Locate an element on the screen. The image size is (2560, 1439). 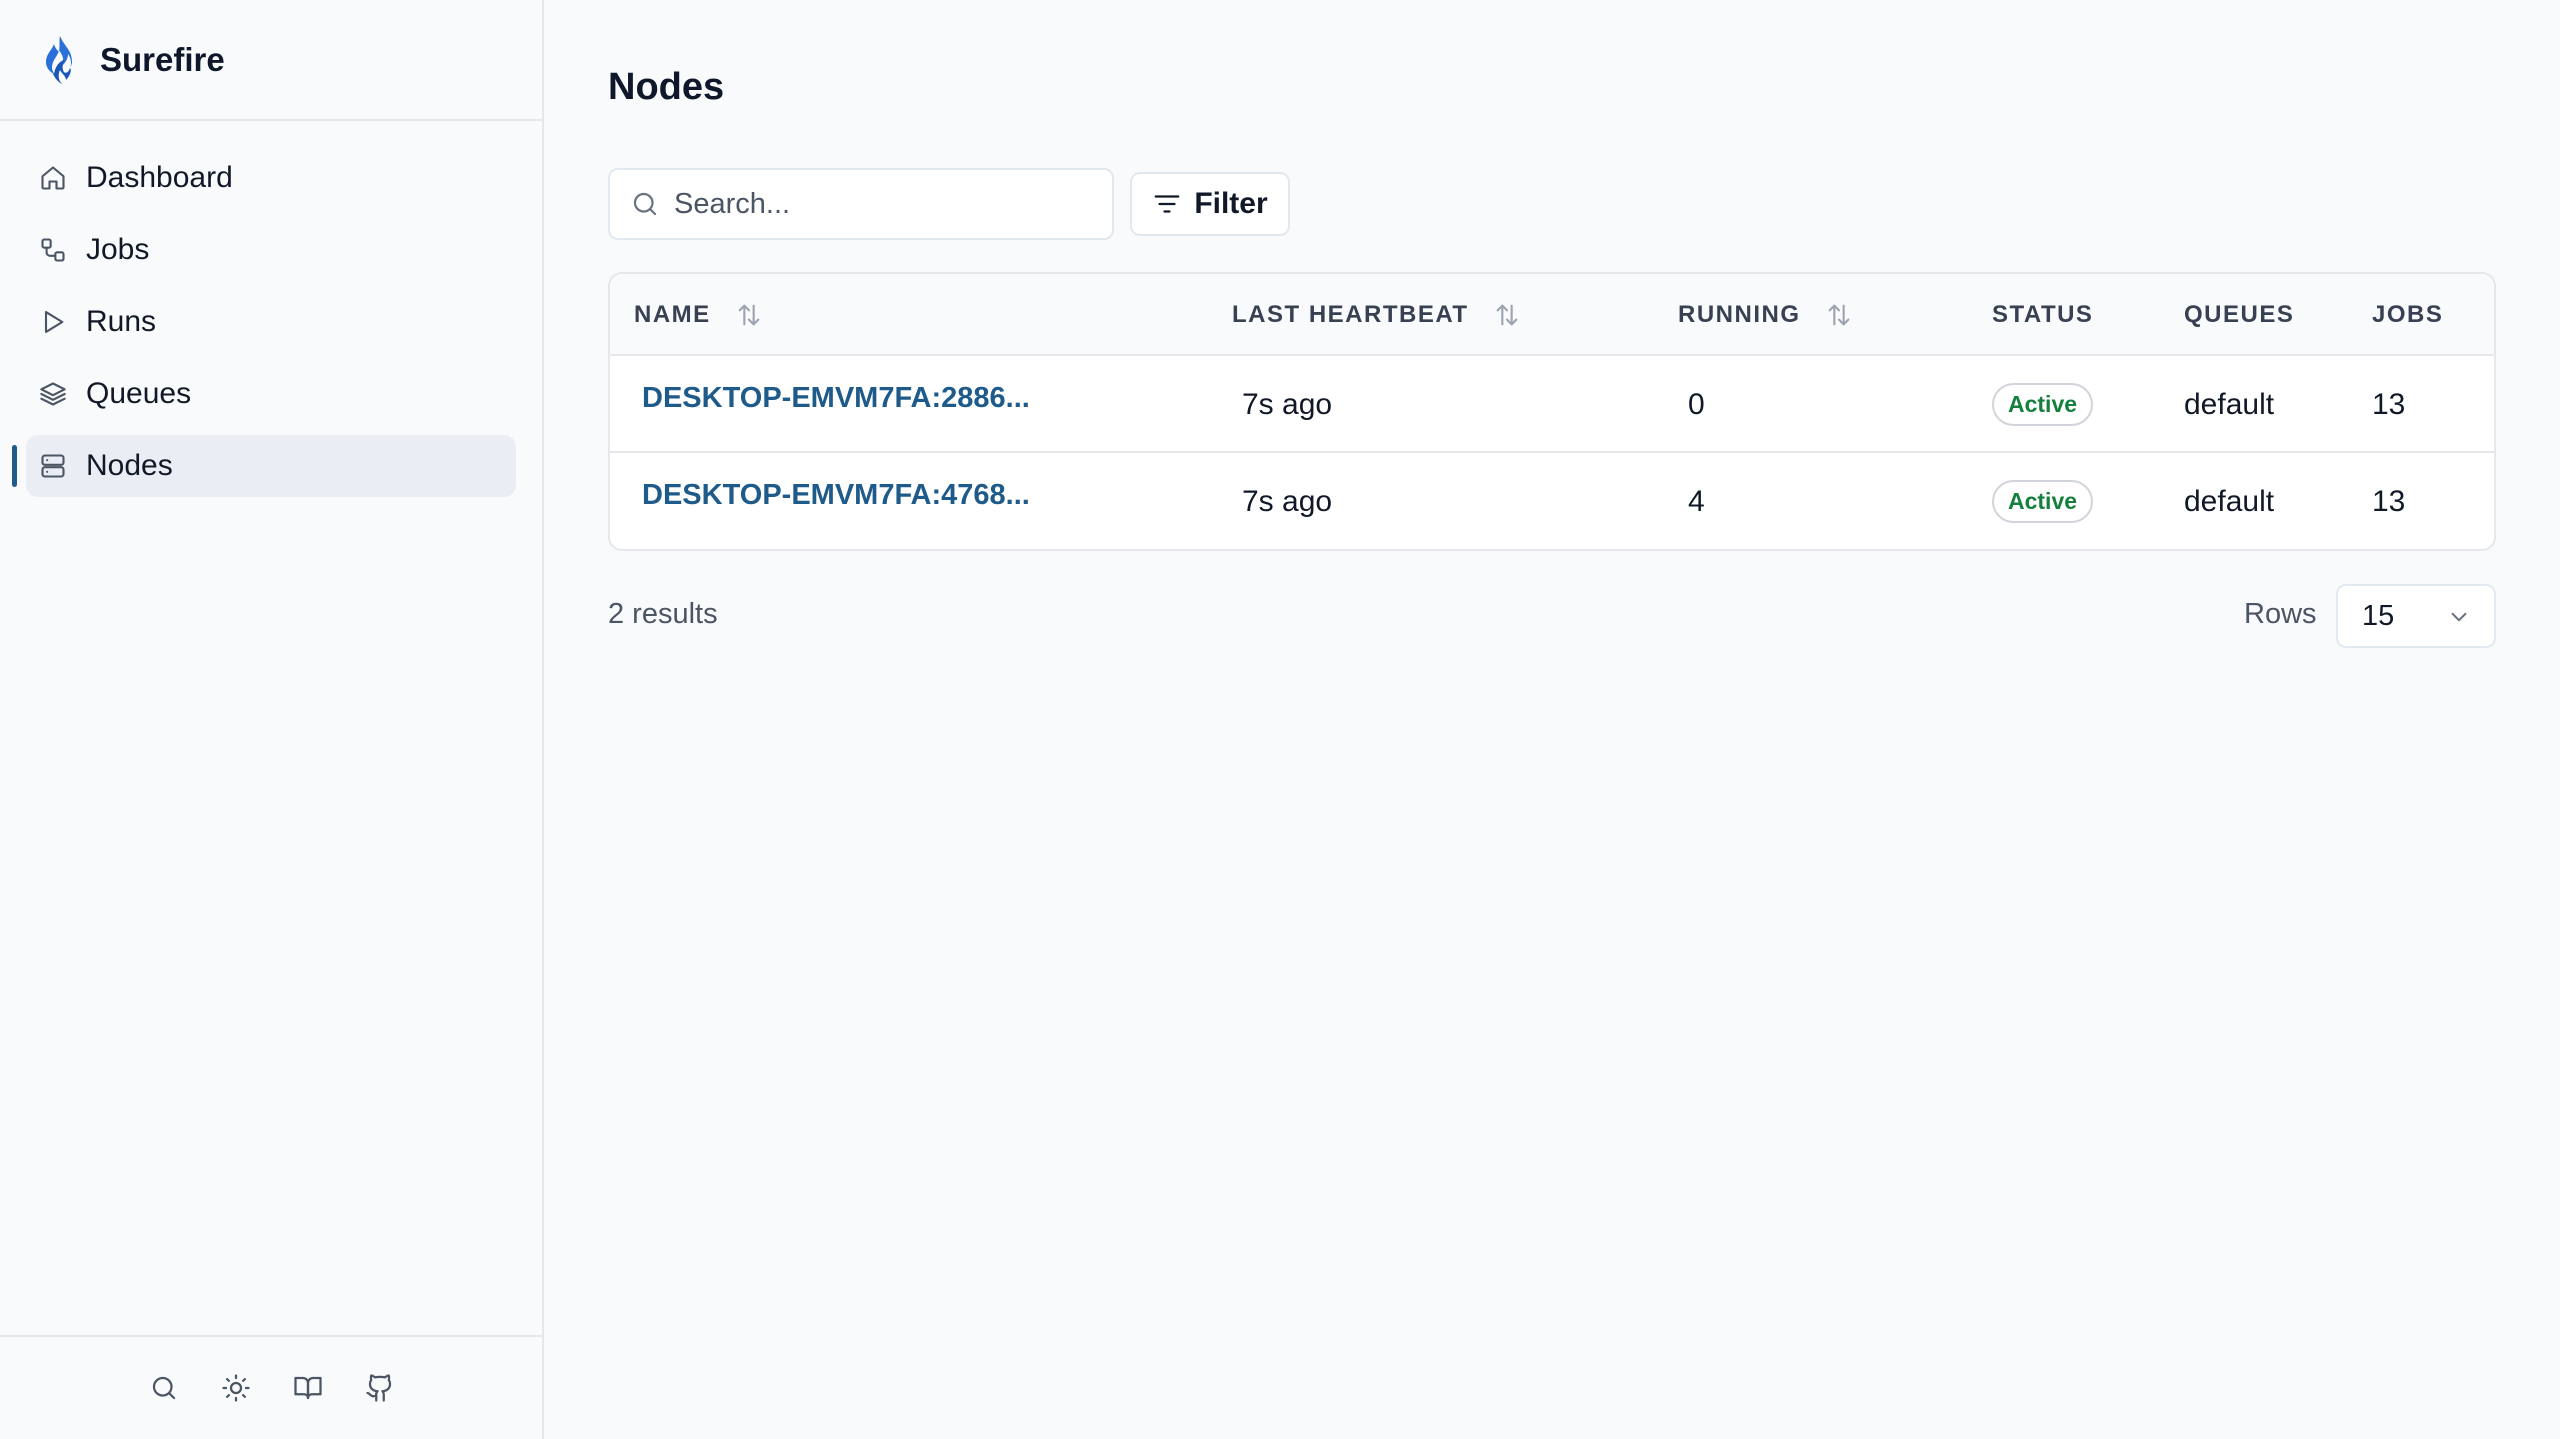
column-label: JOBS is located at coordinates (2408, 314).